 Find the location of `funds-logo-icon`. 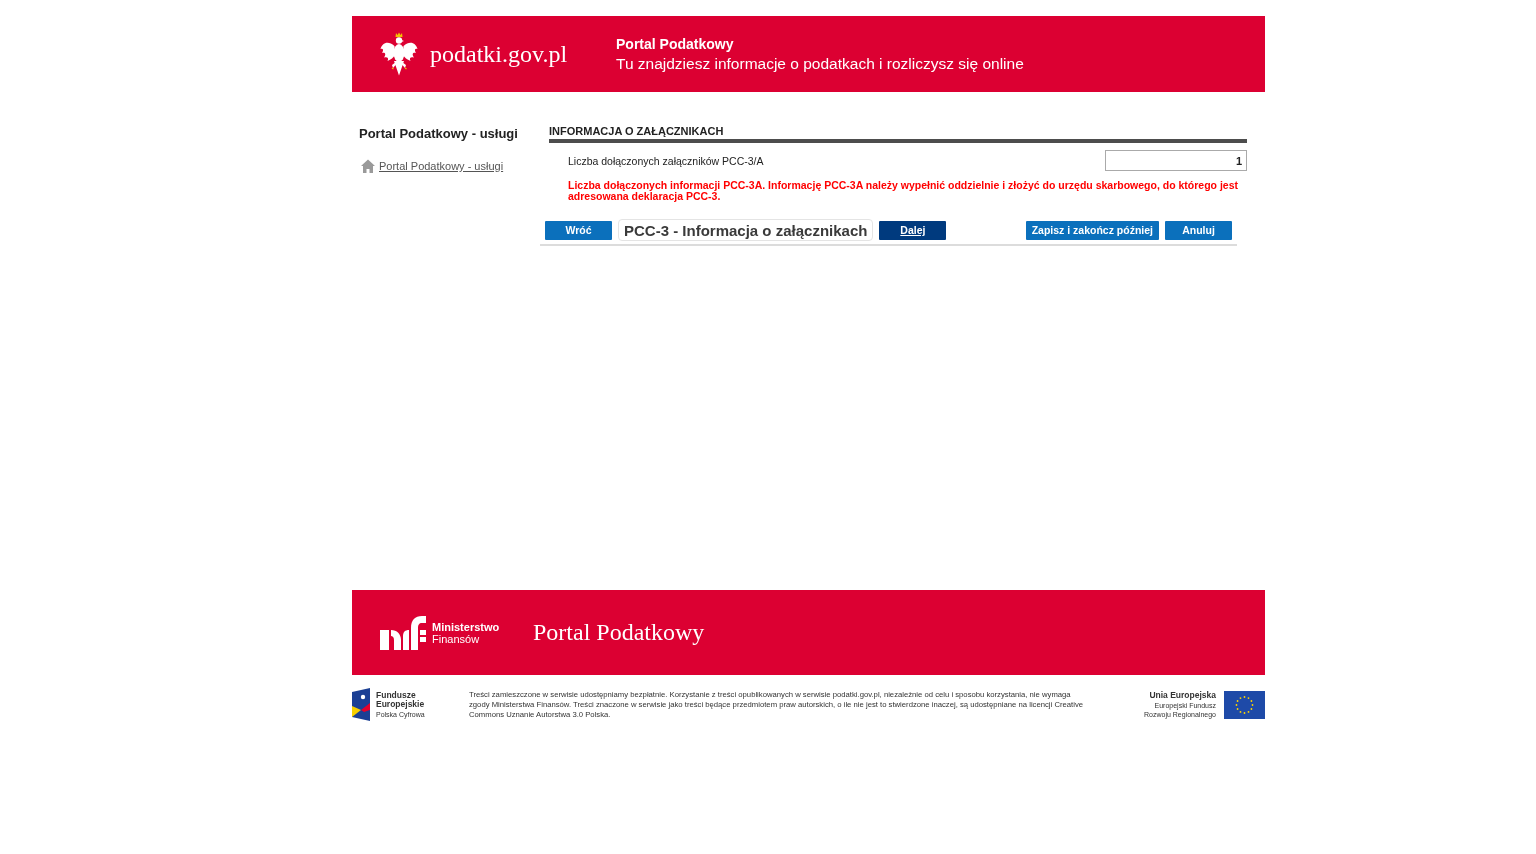

funds-logo-icon is located at coordinates (361, 704).